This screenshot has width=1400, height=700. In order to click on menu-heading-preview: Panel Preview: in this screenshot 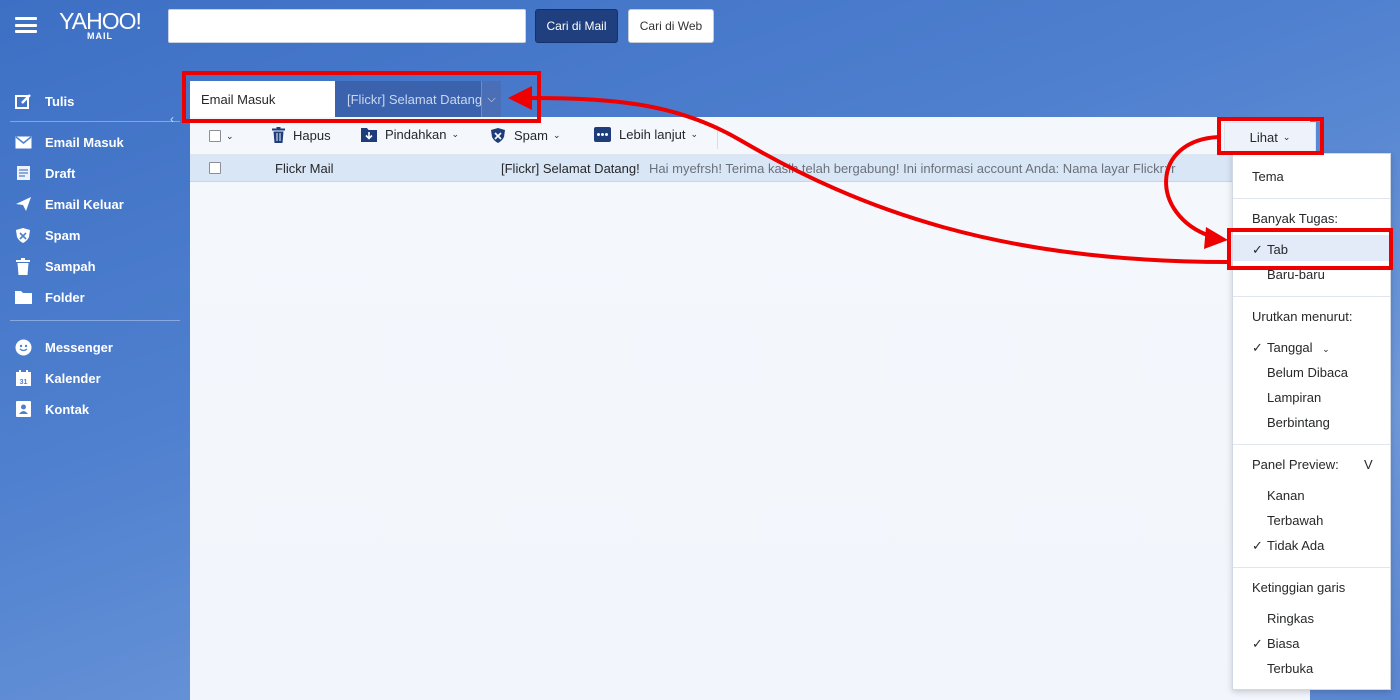, I will do `click(1295, 464)`.